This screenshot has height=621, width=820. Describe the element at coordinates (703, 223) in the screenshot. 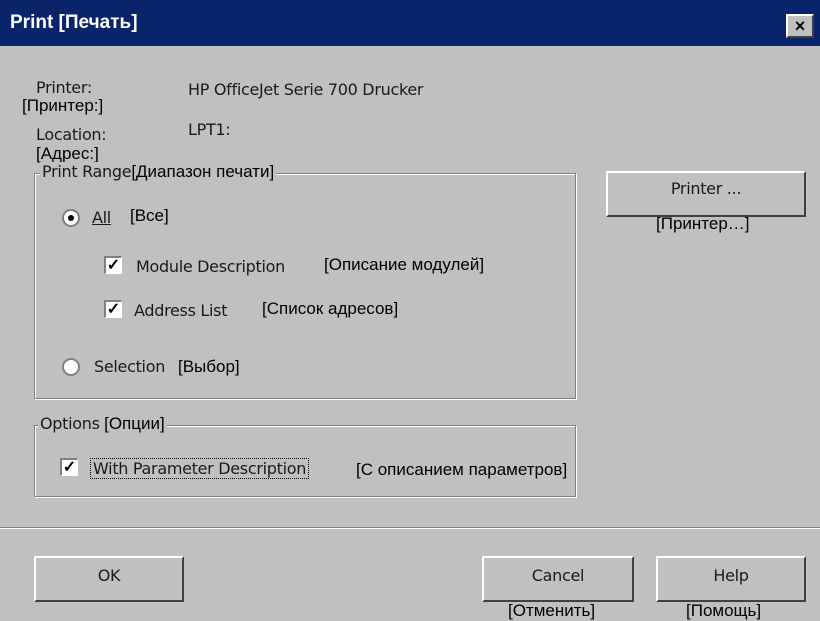

I see `printer-button-label-ru: [Принтер…]` at that location.